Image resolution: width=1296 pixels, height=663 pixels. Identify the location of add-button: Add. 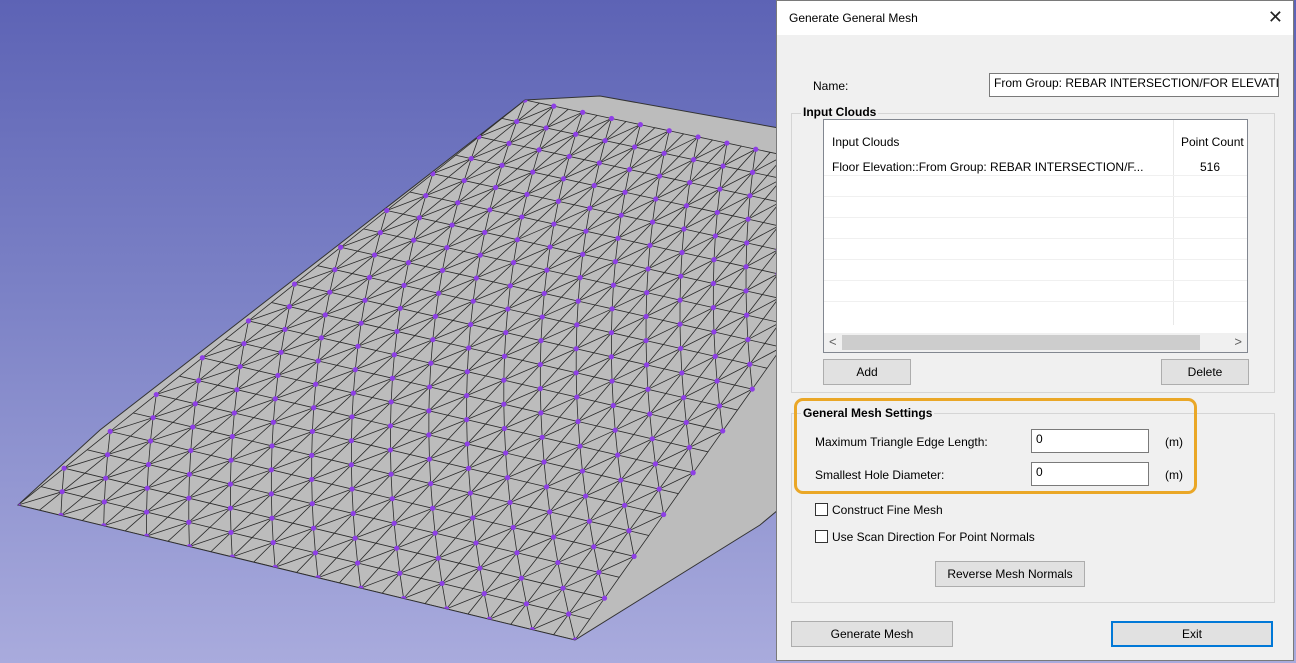
(867, 372).